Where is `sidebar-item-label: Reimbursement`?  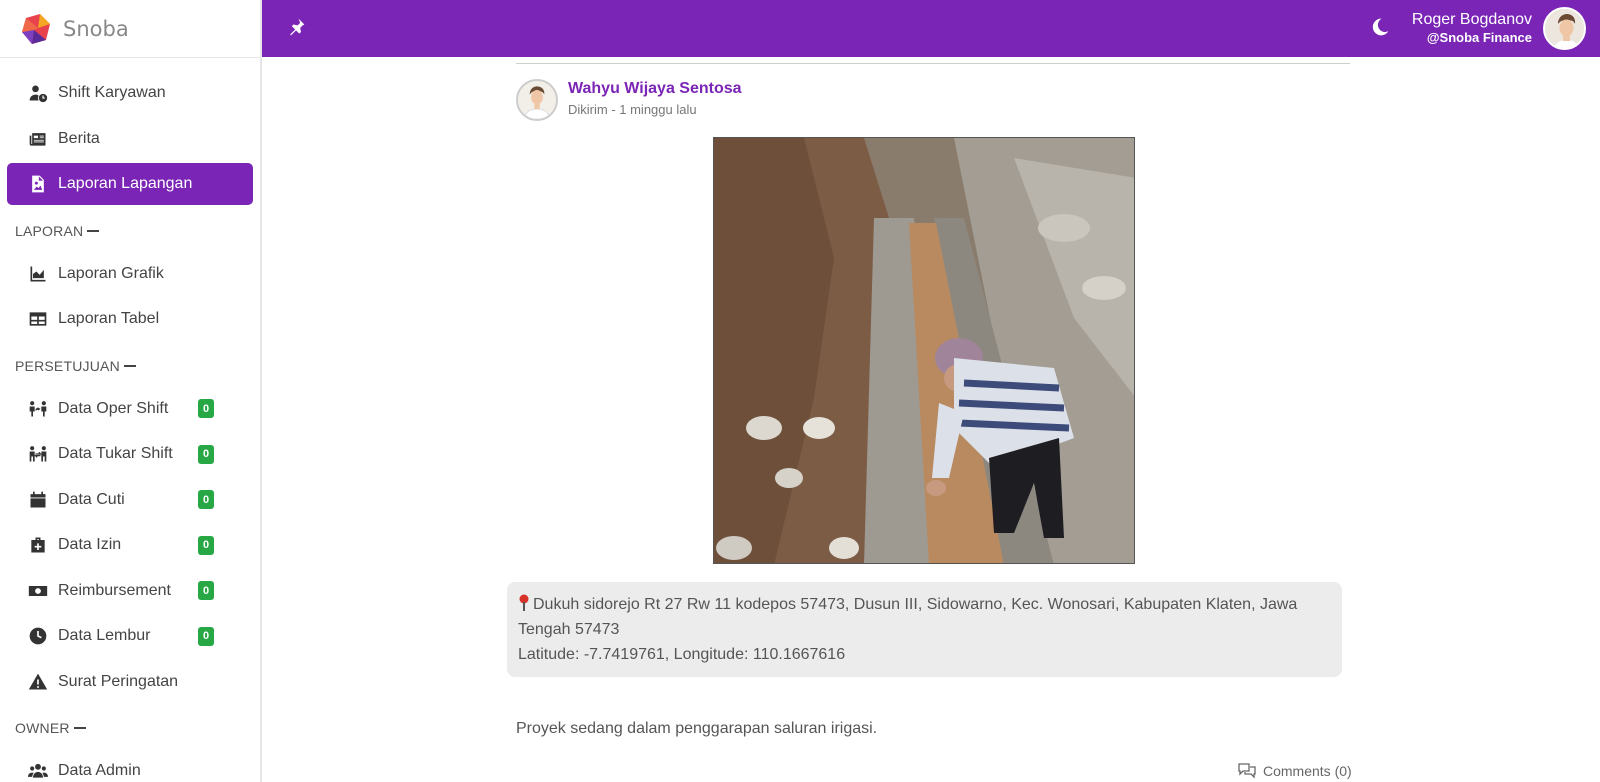
sidebar-item-label: Reimbursement is located at coordinates (114, 590).